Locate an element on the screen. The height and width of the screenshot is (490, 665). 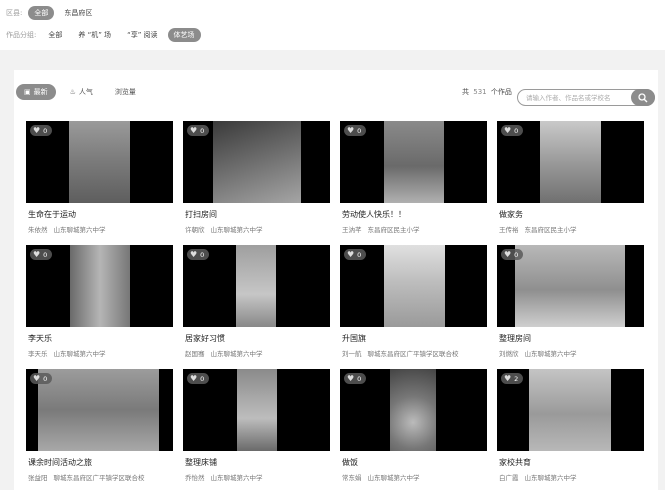
work-title: 生命在于运动 is located at coordinates (52, 214).